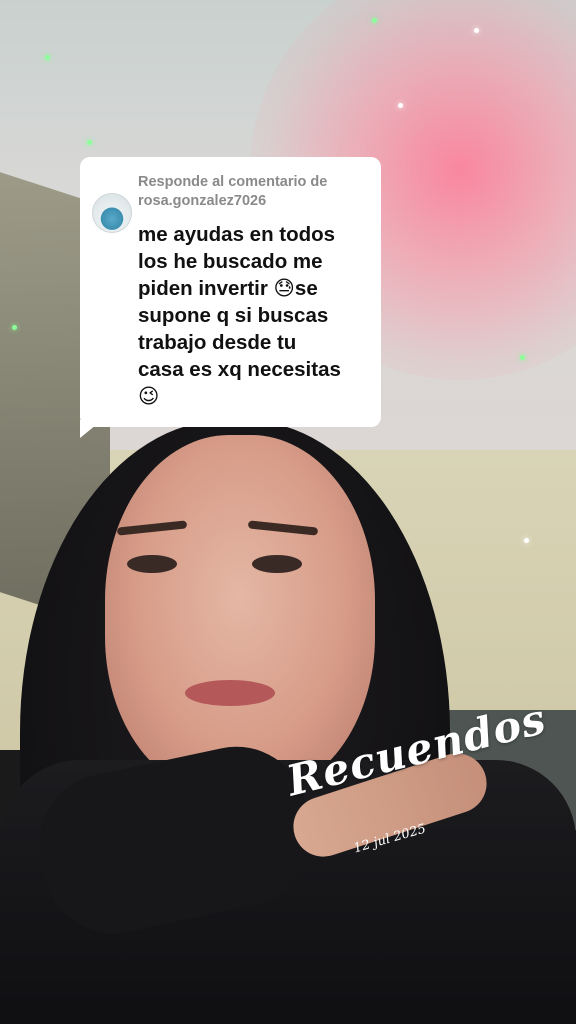  What do you see at coordinates (230, 693) in the screenshot?
I see `person-lips` at bounding box center [230, 693].